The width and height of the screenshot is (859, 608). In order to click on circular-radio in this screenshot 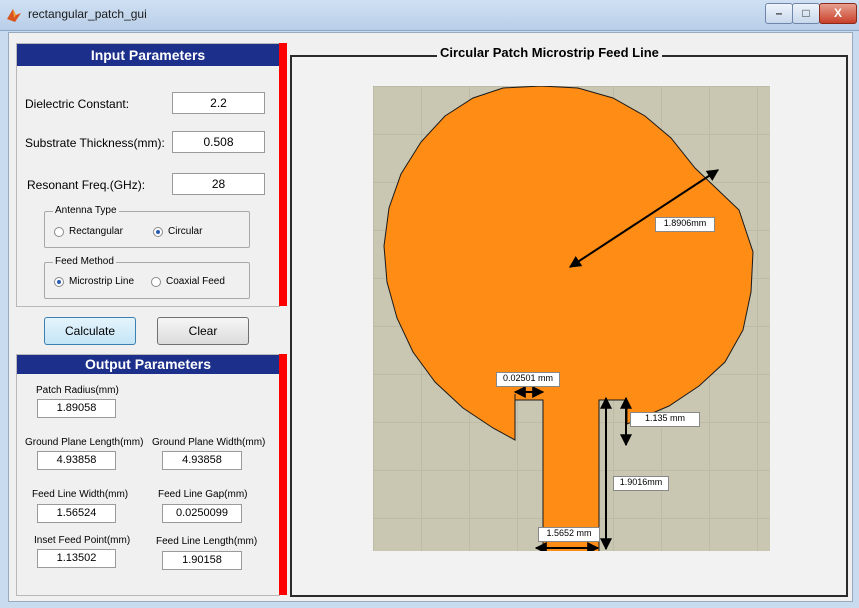, I will do `click(158, 232)`.